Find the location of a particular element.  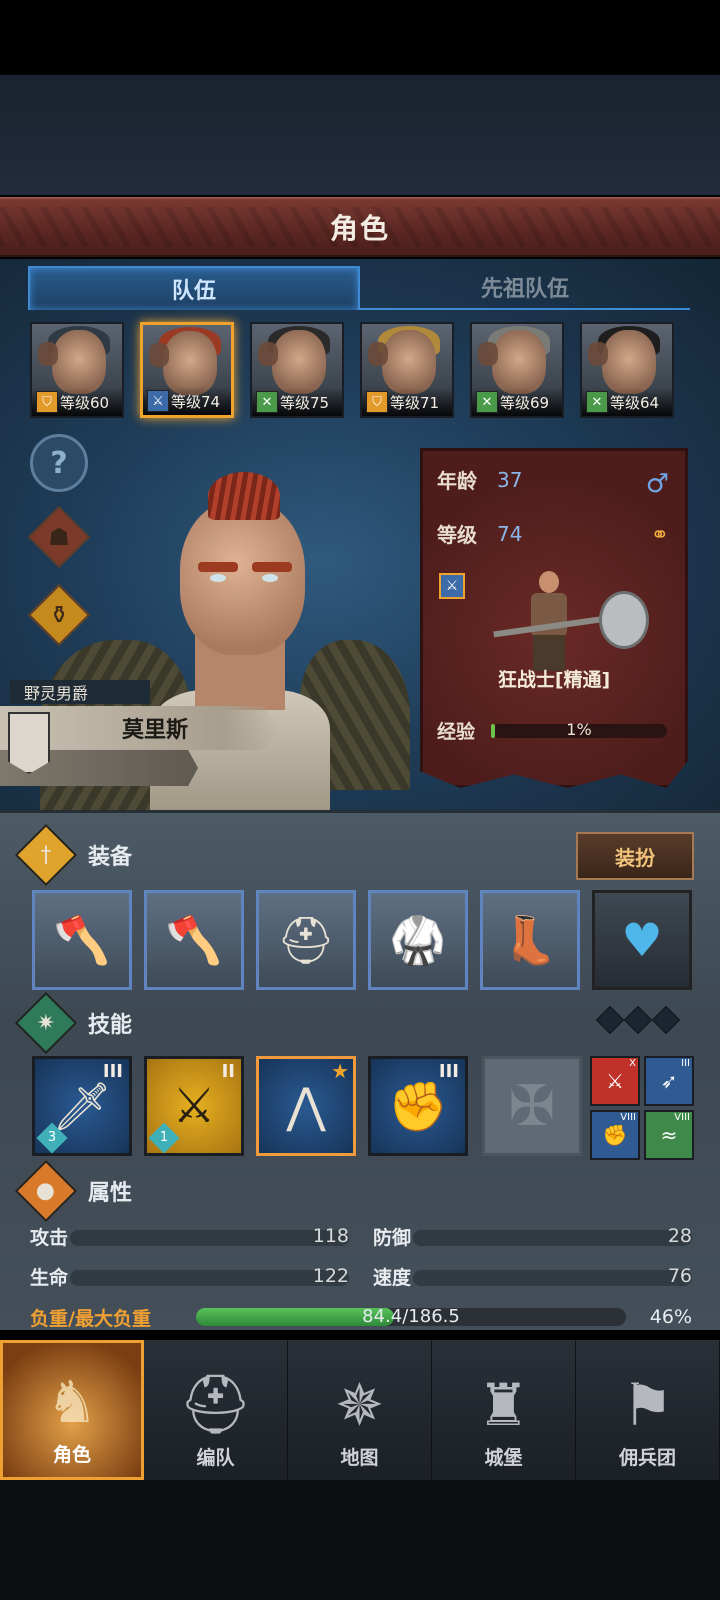

heraldry-banner-icon is located at coordinates (29, 743).